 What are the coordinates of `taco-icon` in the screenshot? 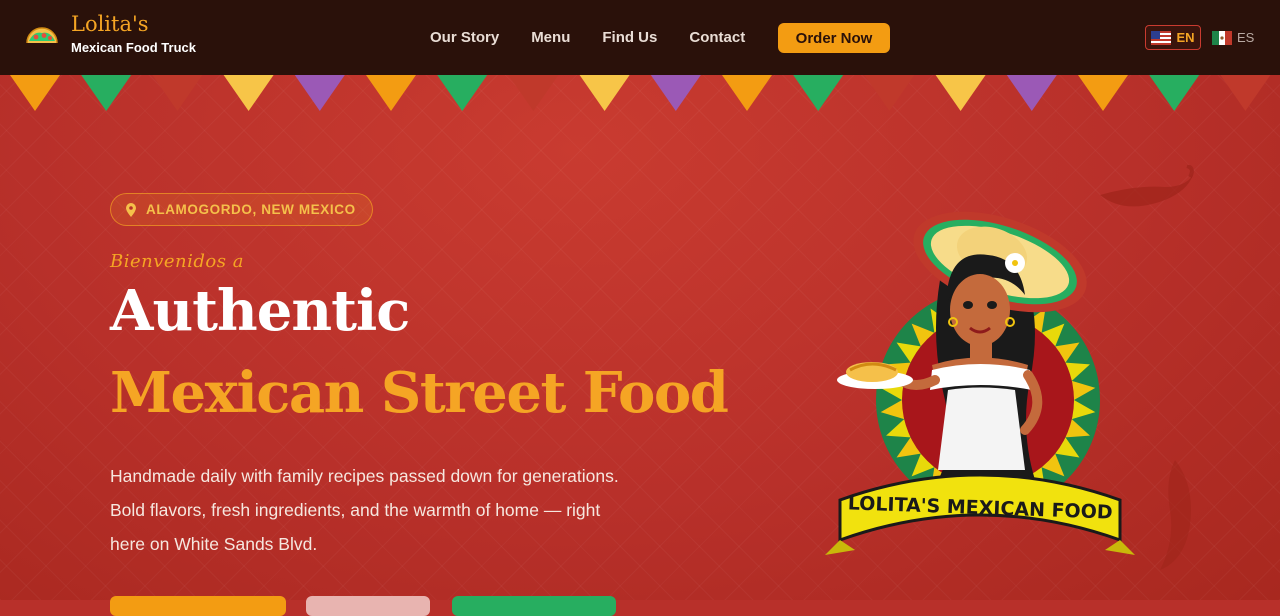 It's located at (42, 35).